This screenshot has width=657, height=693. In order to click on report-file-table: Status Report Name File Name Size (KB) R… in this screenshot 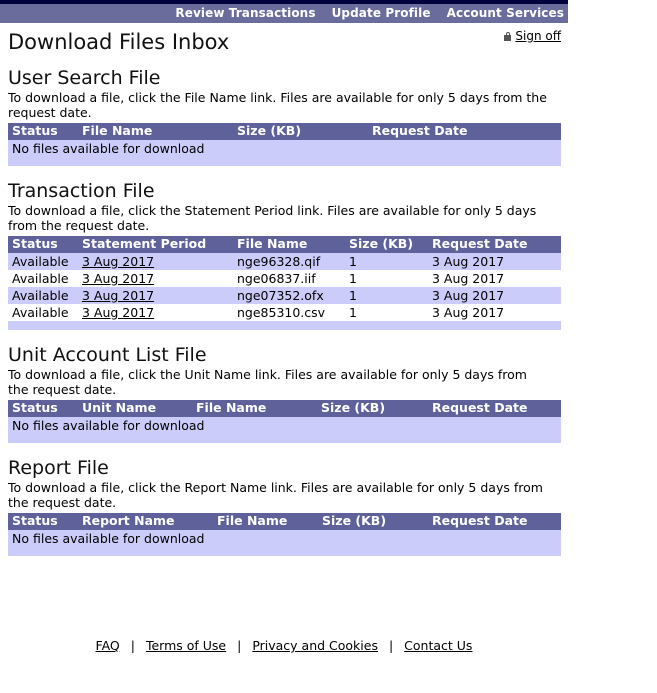, I will do `click(284, 530)`.